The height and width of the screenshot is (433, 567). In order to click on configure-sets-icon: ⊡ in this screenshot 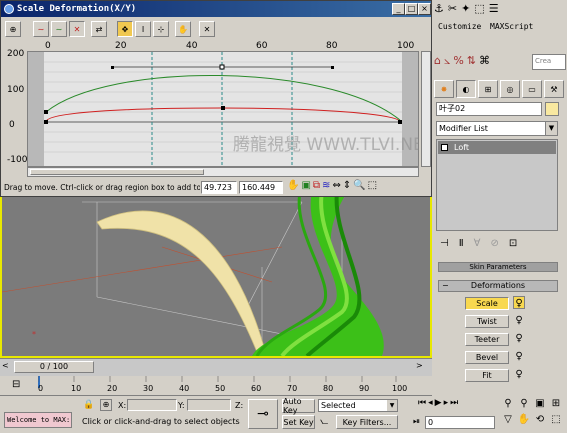, I will do `click(513, 246)`.